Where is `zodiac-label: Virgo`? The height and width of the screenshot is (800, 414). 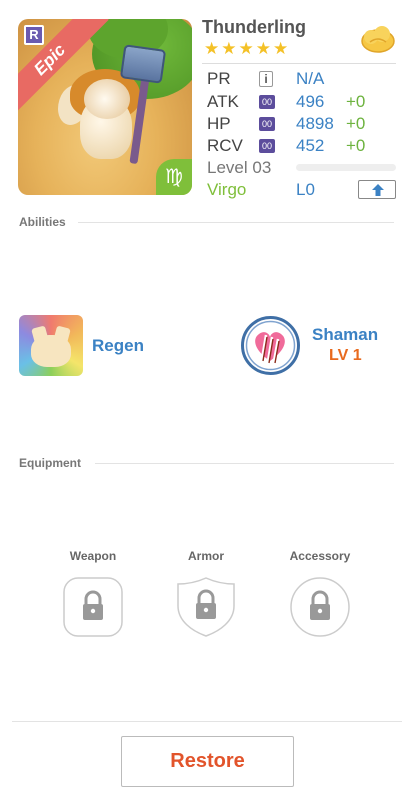
zodiac-label: Virgo is located at coordinates (227, 189).